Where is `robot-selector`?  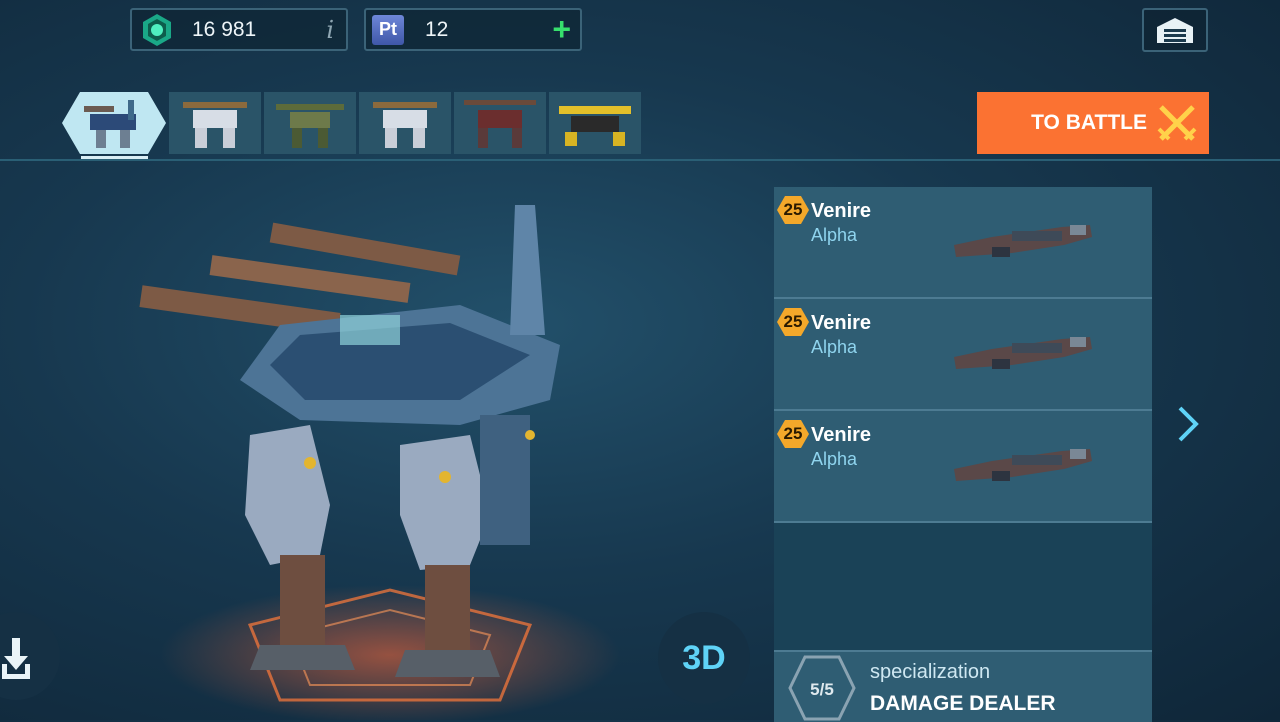 robot-selector is located at coordinates (351, 123).